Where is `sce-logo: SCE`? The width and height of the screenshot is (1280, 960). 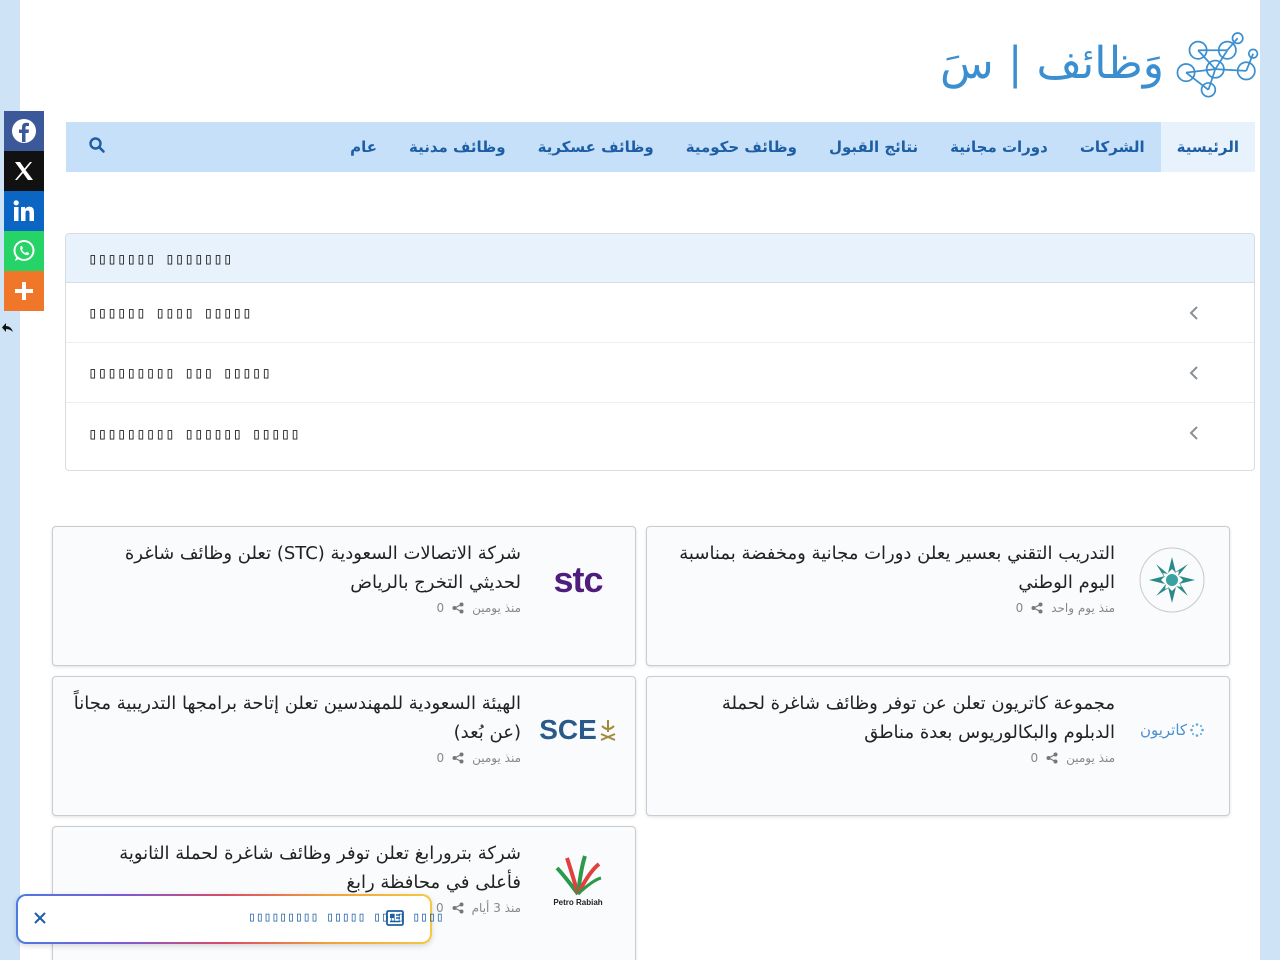 sce-logo: SCE is located at coordinates (578, 730).